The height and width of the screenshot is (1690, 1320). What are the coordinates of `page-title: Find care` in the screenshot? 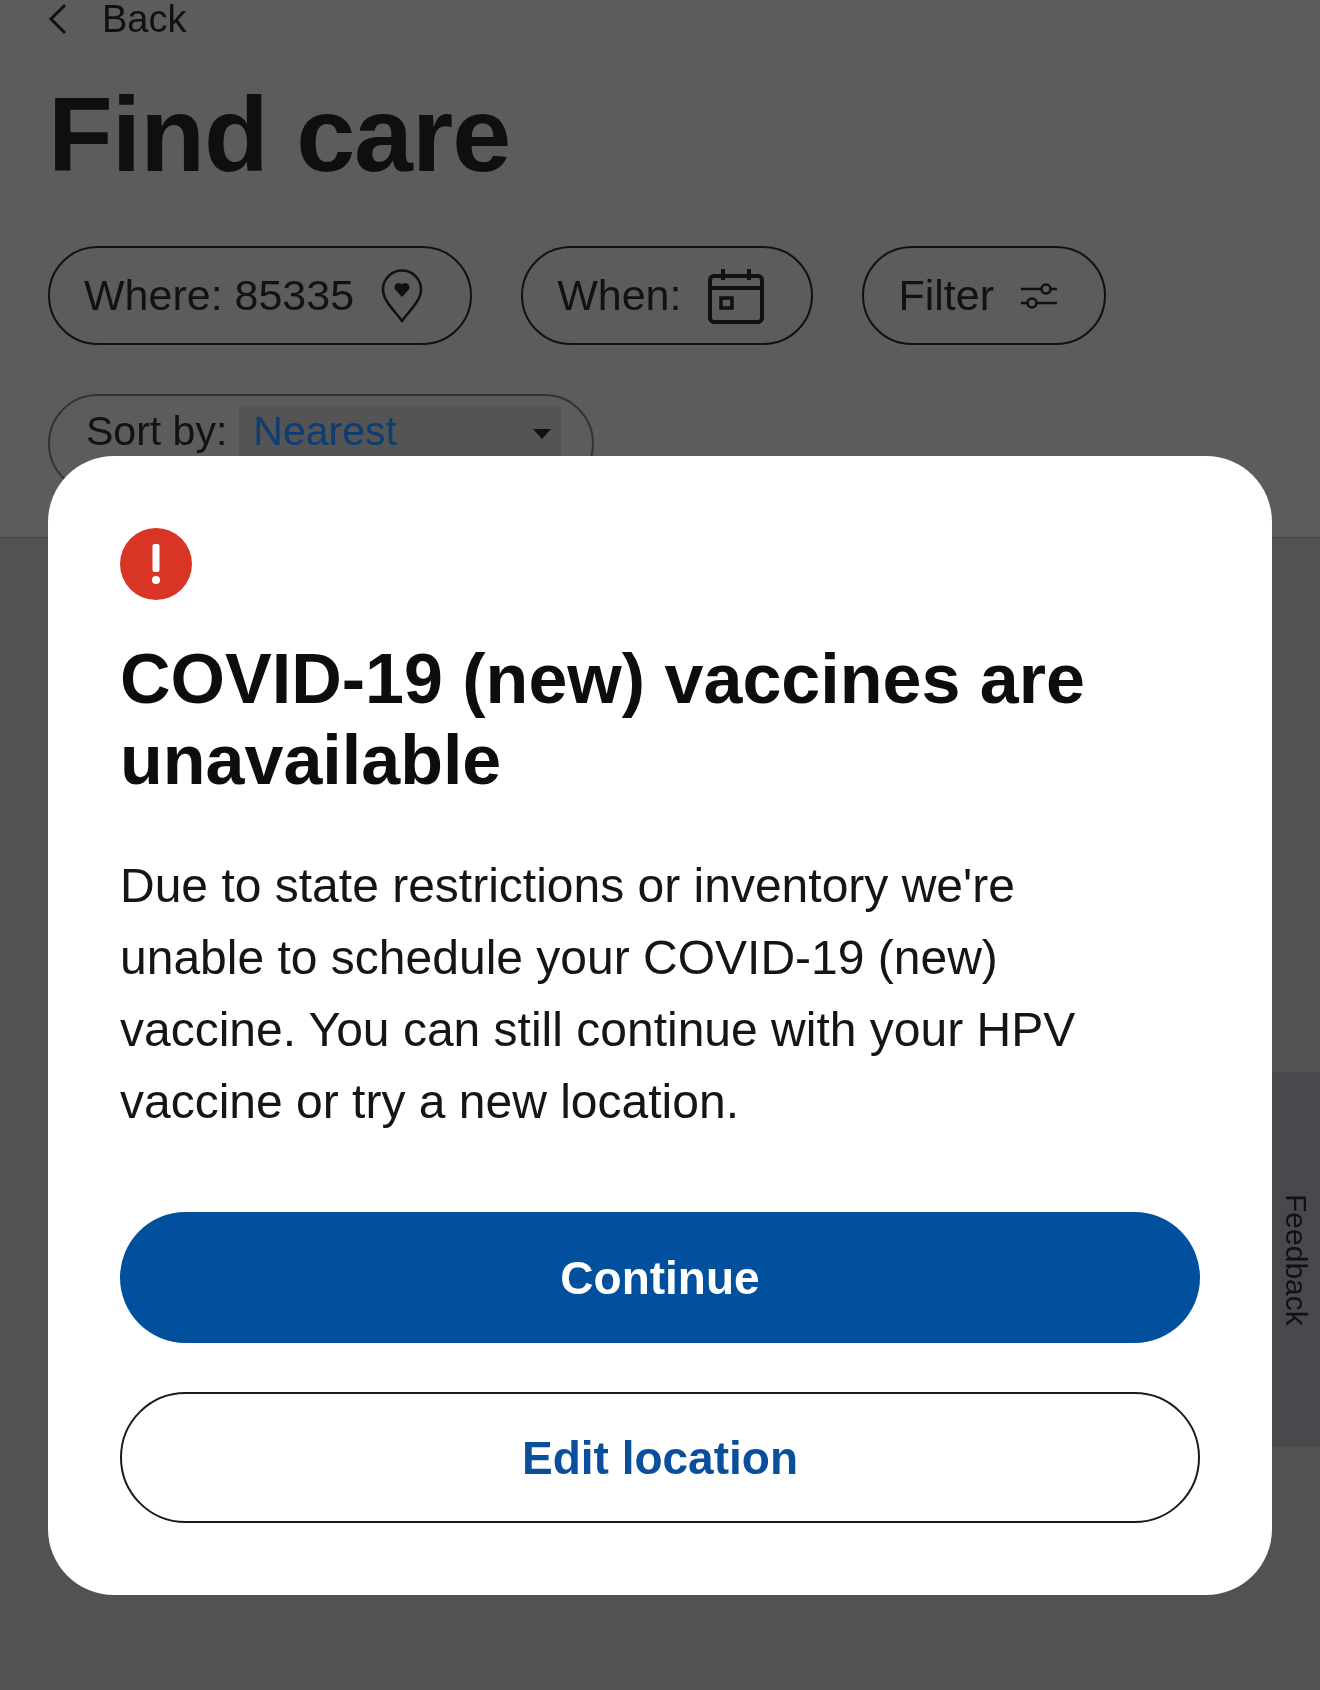 It's located at (279, 134).